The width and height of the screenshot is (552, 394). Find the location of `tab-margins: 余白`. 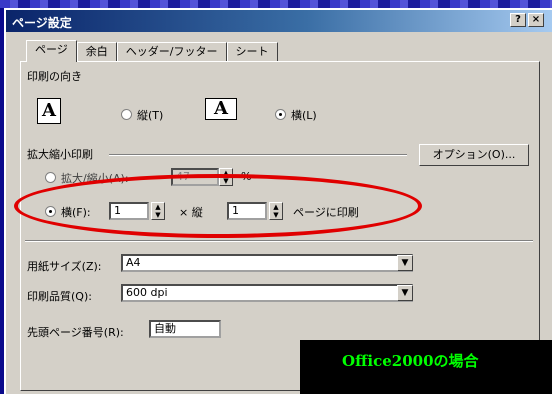

tab-margins: 余白 is located at coordinates (96, 52).